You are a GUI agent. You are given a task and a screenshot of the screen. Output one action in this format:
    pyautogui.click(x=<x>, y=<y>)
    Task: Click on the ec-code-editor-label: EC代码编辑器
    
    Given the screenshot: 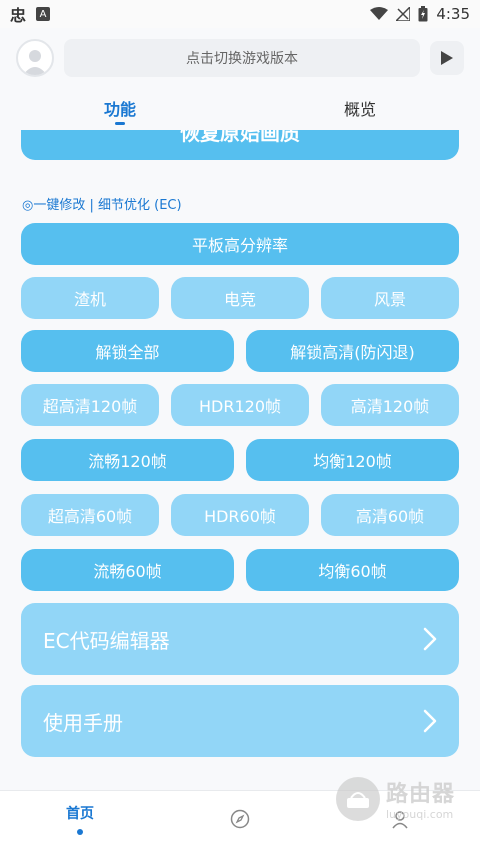 What is the action you would take?
    pyautogui.click(x=106, y=640)
    